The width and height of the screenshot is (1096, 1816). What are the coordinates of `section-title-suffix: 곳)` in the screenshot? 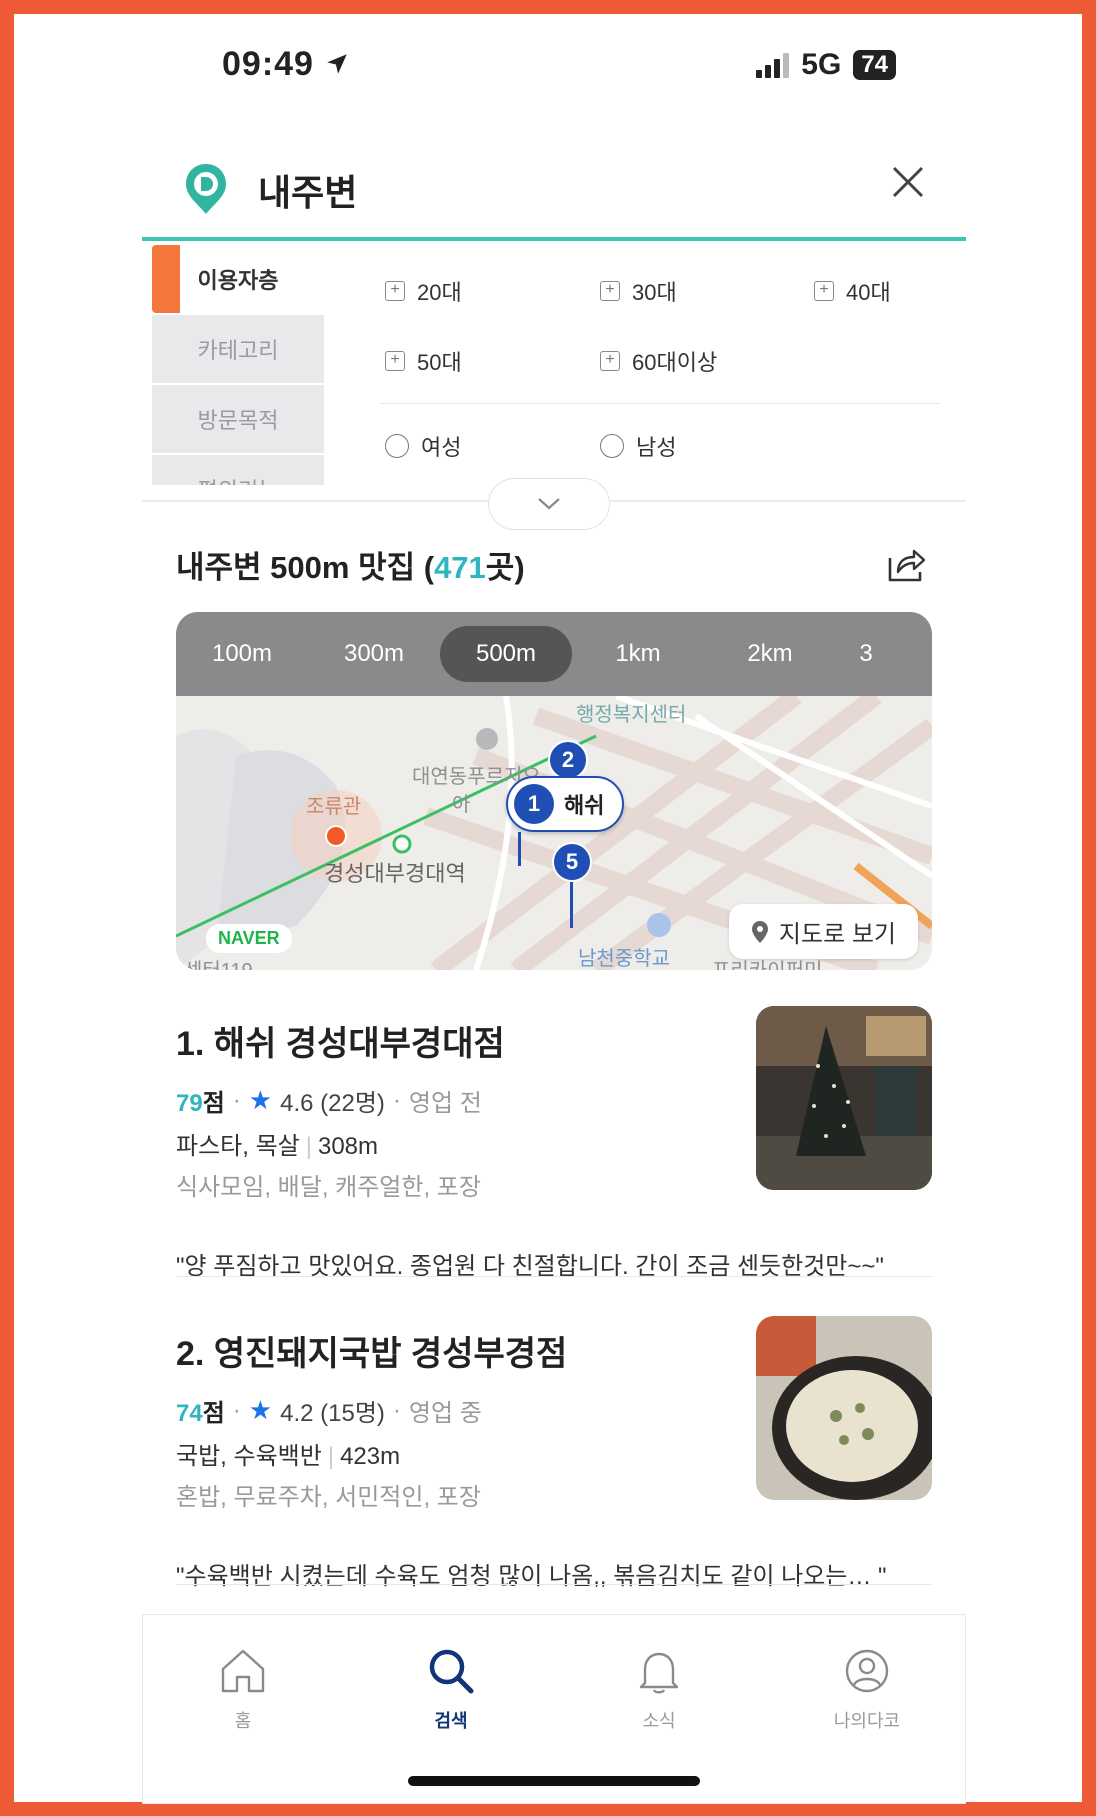 It's located at (505, 567).